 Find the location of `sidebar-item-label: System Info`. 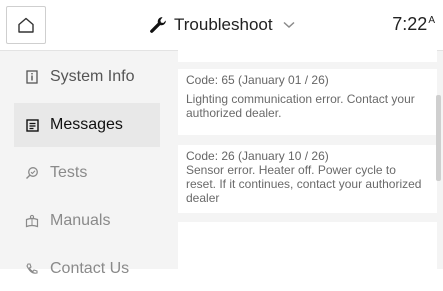

sidebar-item-label: System Info is located at coordinates (92, 76).